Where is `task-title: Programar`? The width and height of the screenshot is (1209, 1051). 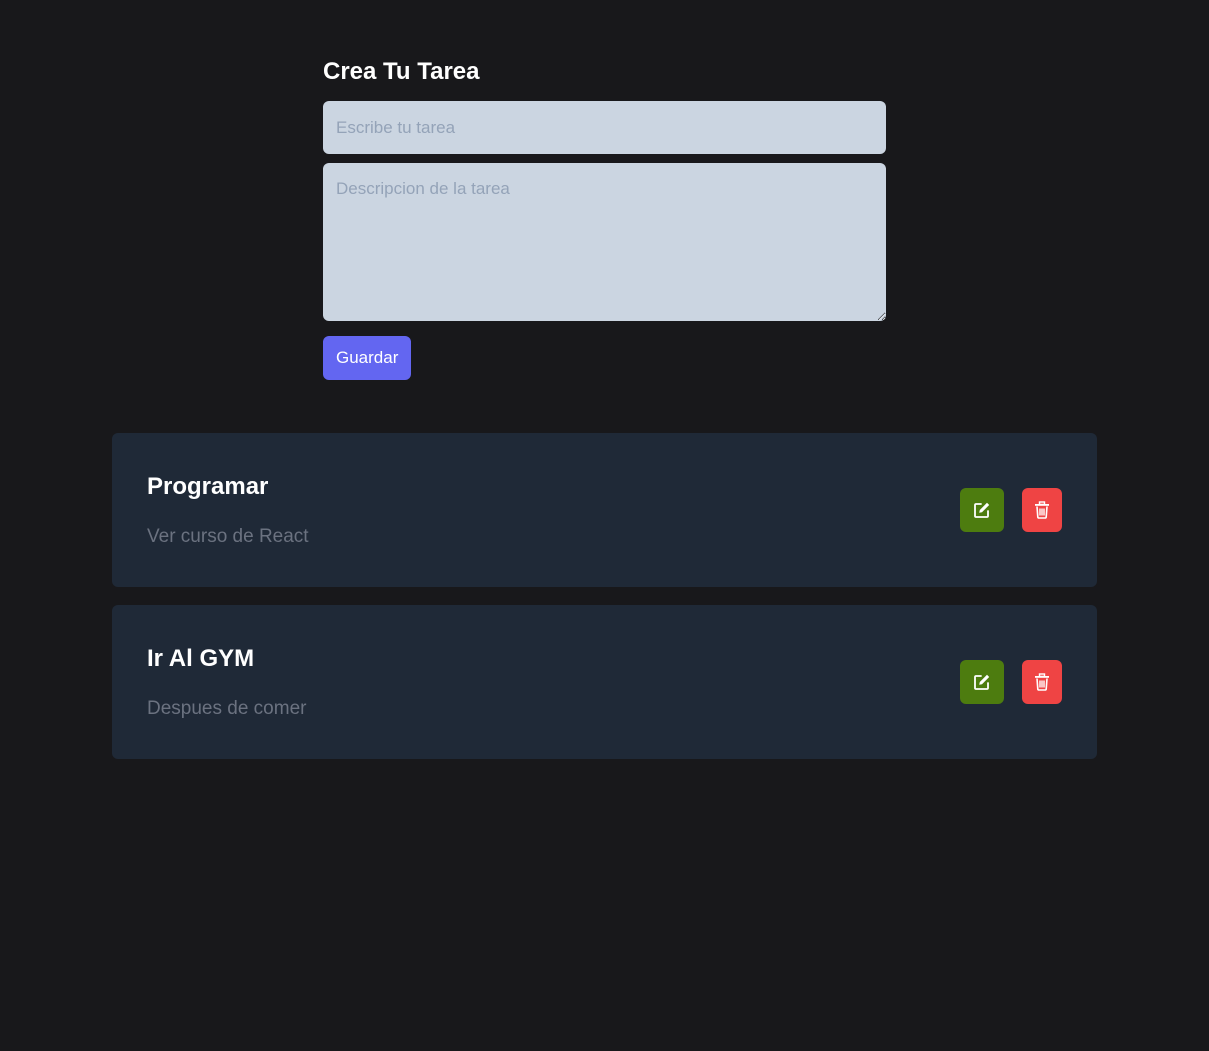
task-title: Programar is located at coordinates (208, 486).